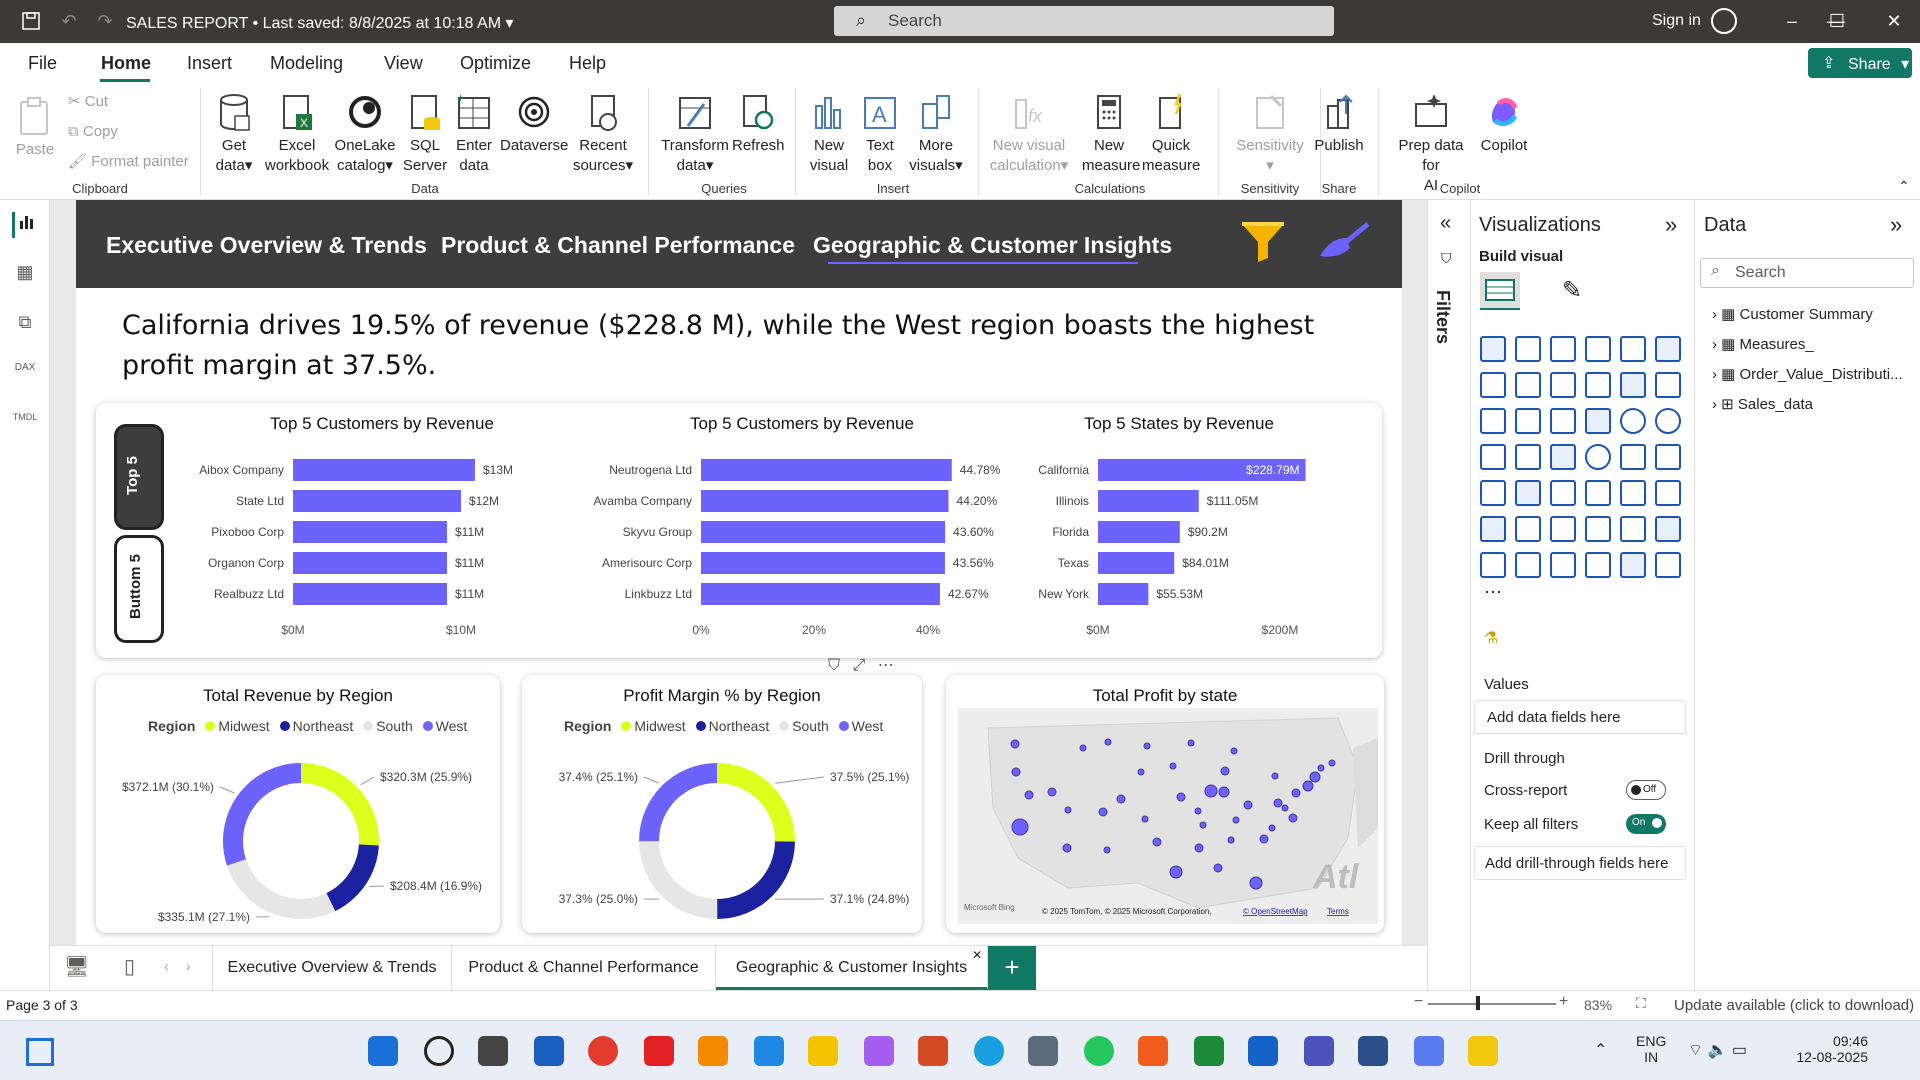  What do you see at coordinates (1563, 565) in the screenshot?
I see `power-apps-visual-icon` at bounding box center [1563, 565].